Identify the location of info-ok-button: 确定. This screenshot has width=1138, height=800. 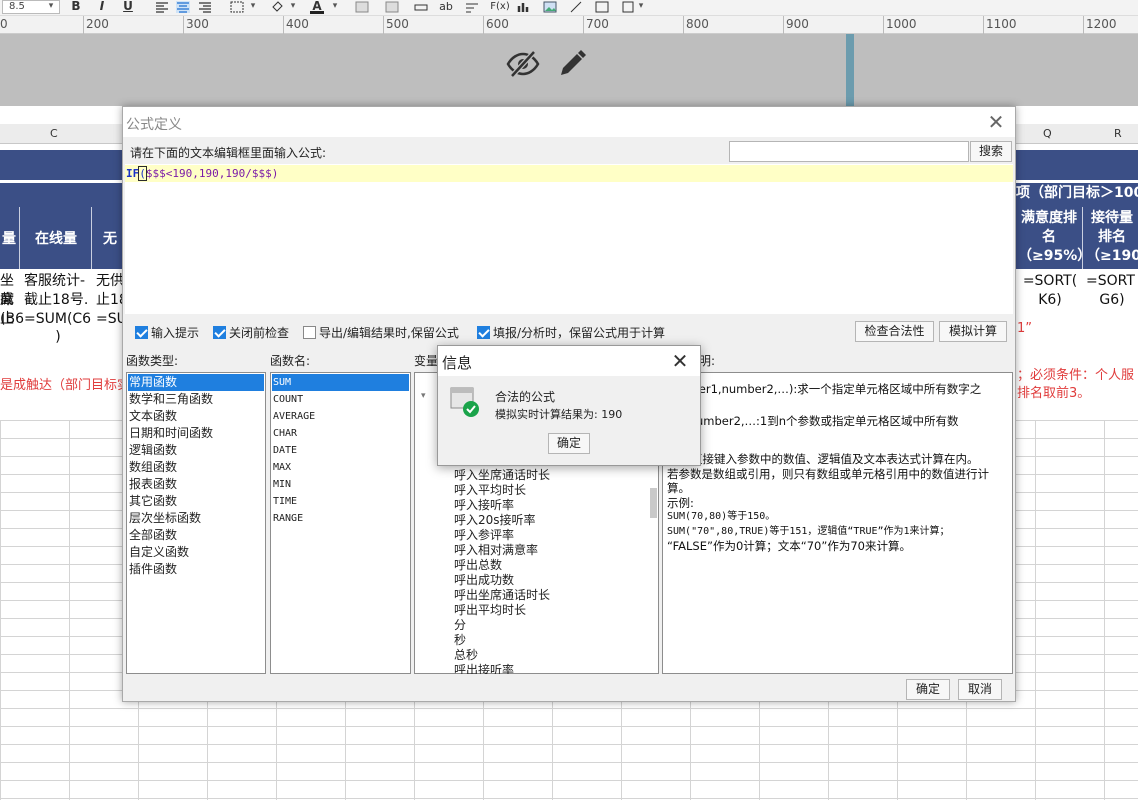
(569, 443).